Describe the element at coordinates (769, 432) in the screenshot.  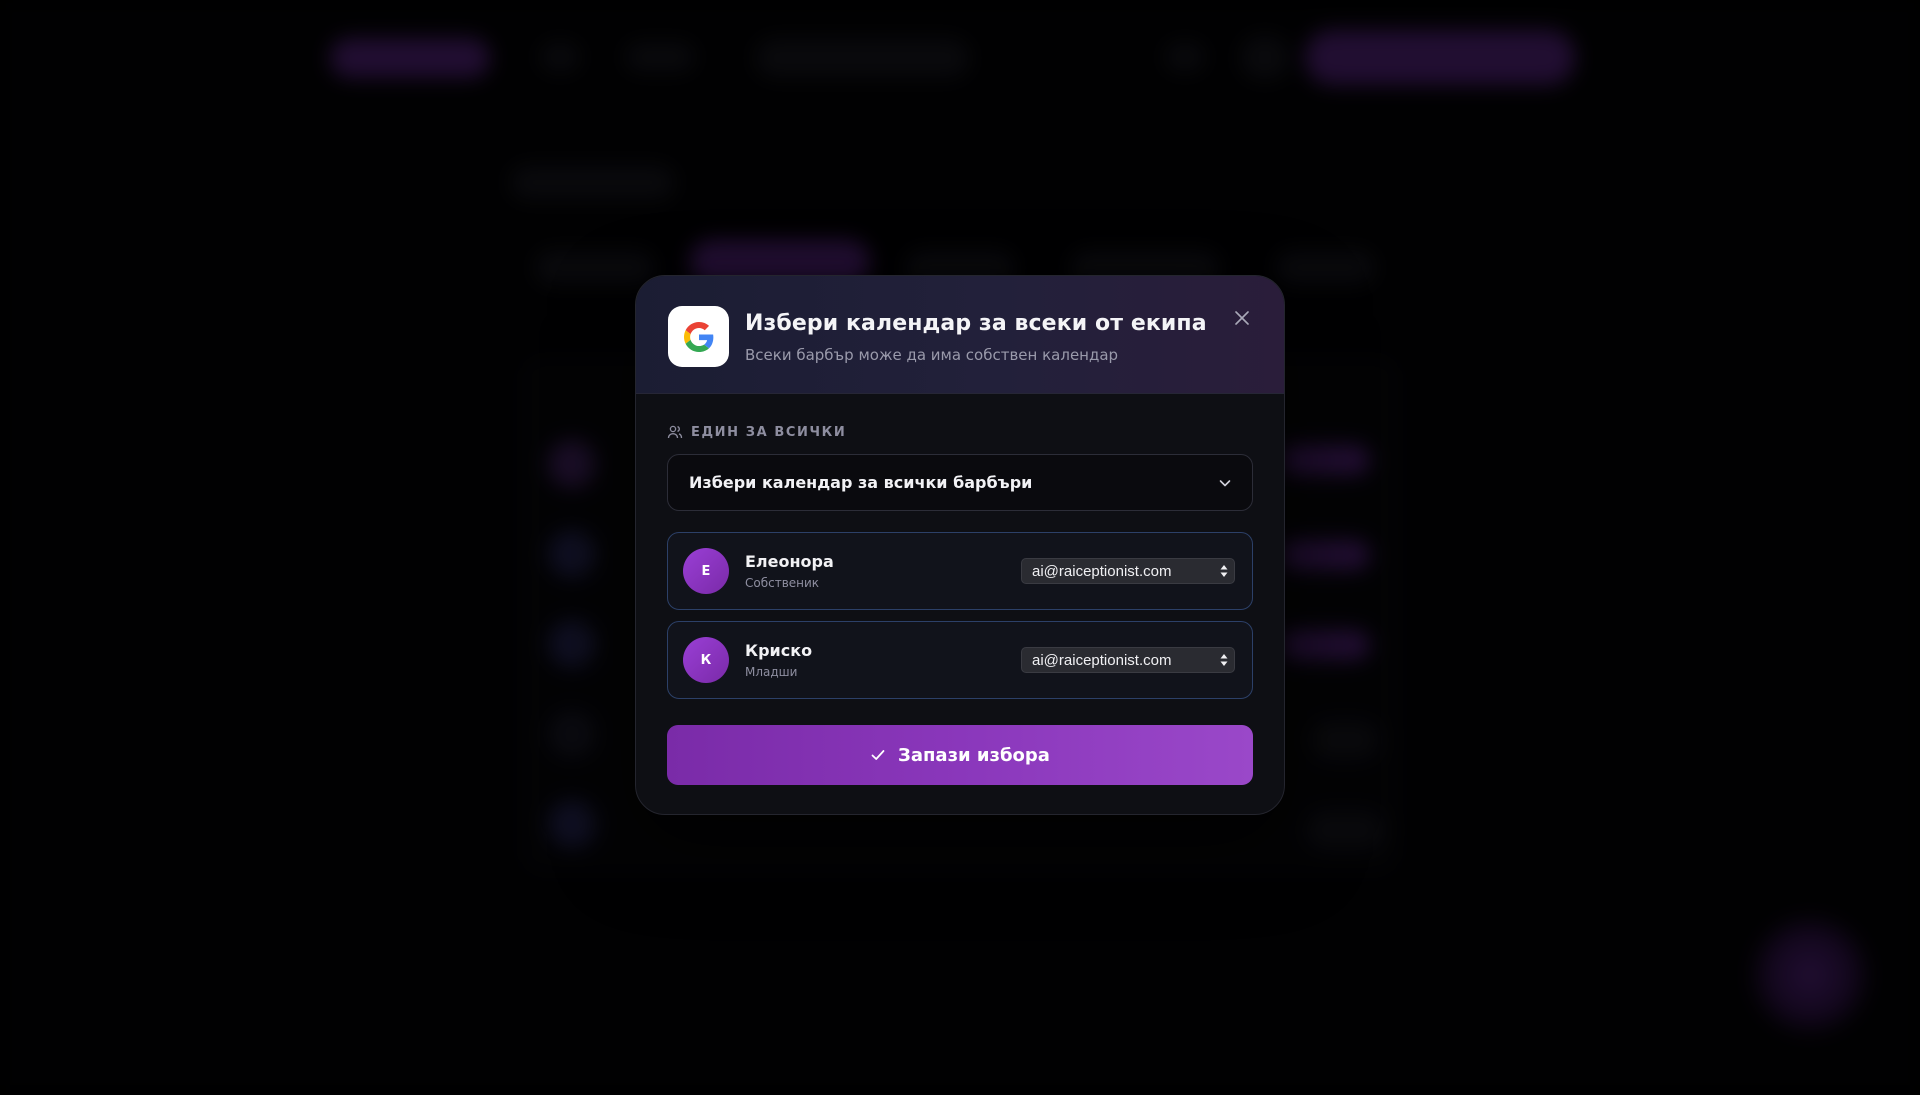
I see `section-label-text: ЕДИН ЗА ВСИЧКИ` at that location.